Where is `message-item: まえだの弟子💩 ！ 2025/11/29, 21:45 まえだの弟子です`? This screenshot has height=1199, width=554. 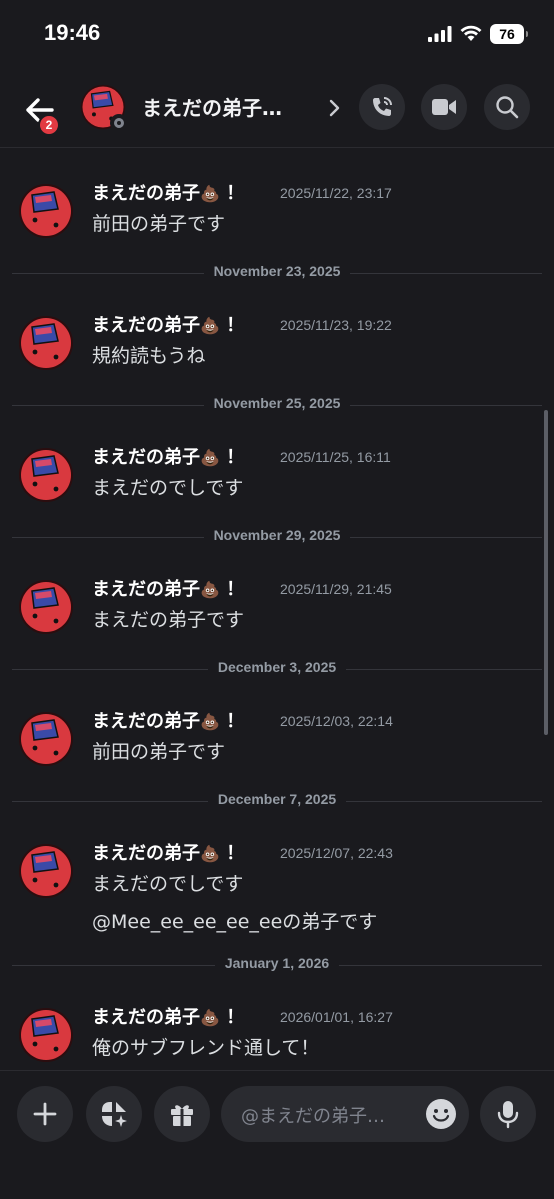 message-item: まえだの弟子💩 ！ 2025/11/29, 21:45 まえだの弟子です is located at coordinates (277, 611).